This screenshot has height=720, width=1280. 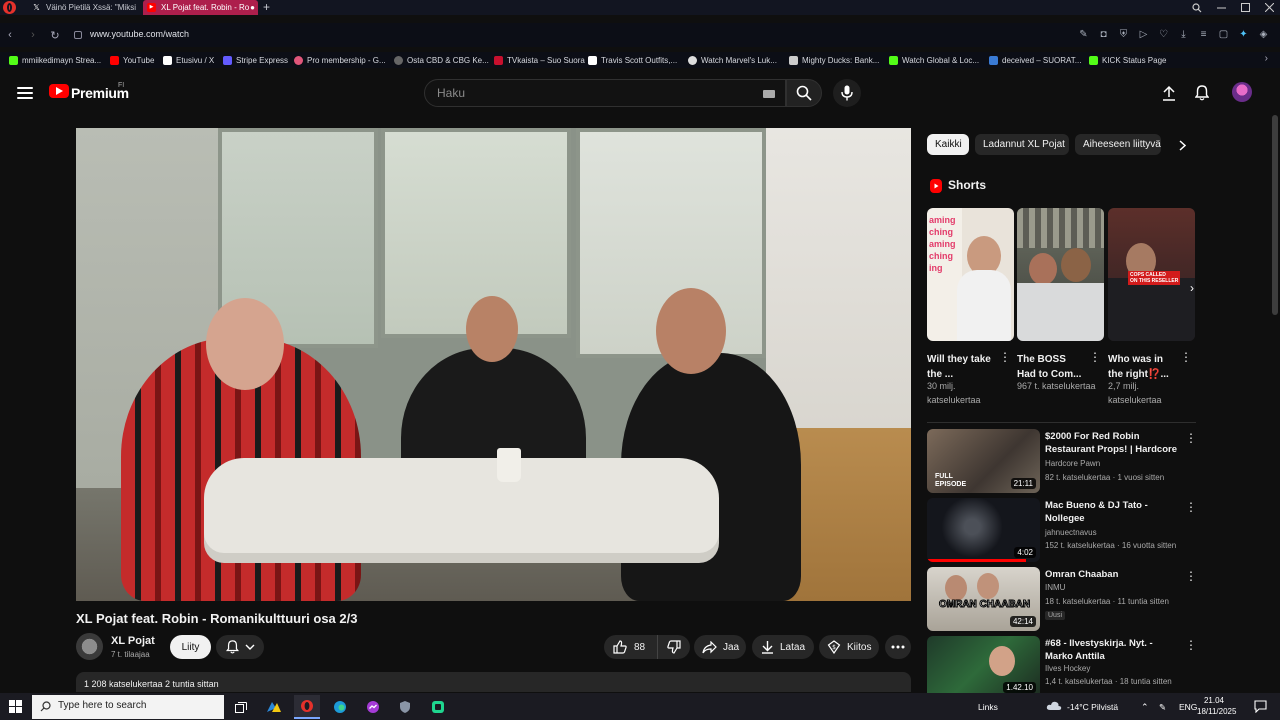 What do you see at coordinates (898, 647) in the screenshot?
I see `more-actions-button` at bounding box center [898, 647].